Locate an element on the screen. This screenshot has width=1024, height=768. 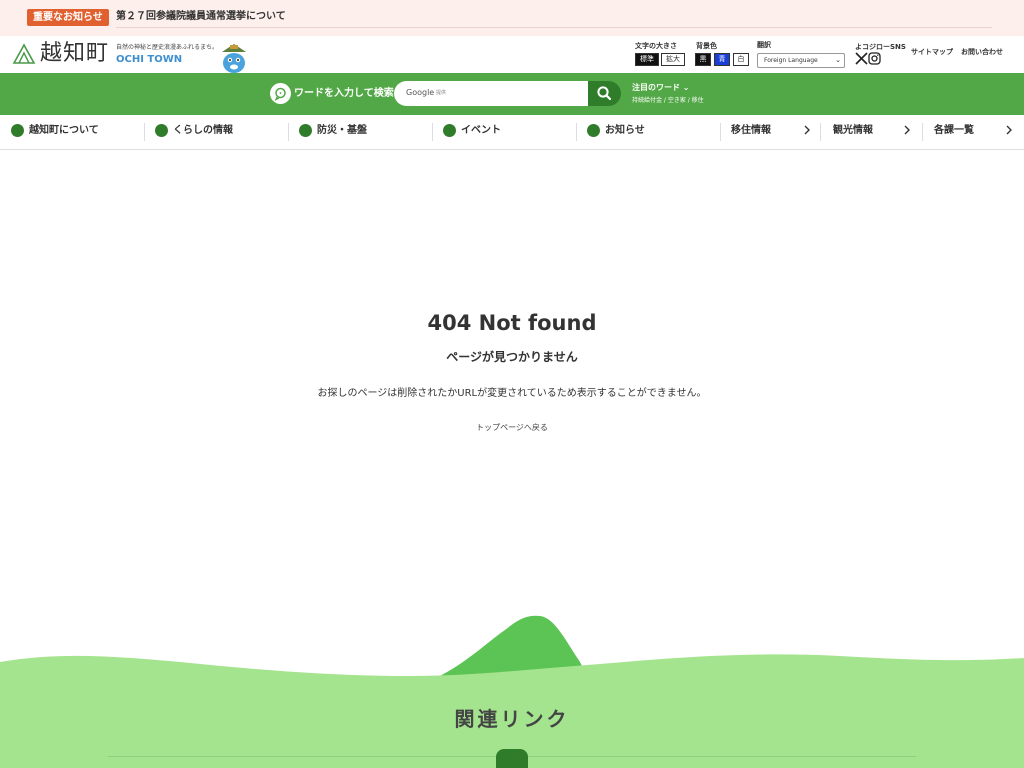
notice-election-link: 第２７回参議院議員通常選挙について is located at coordinates (201, 17).